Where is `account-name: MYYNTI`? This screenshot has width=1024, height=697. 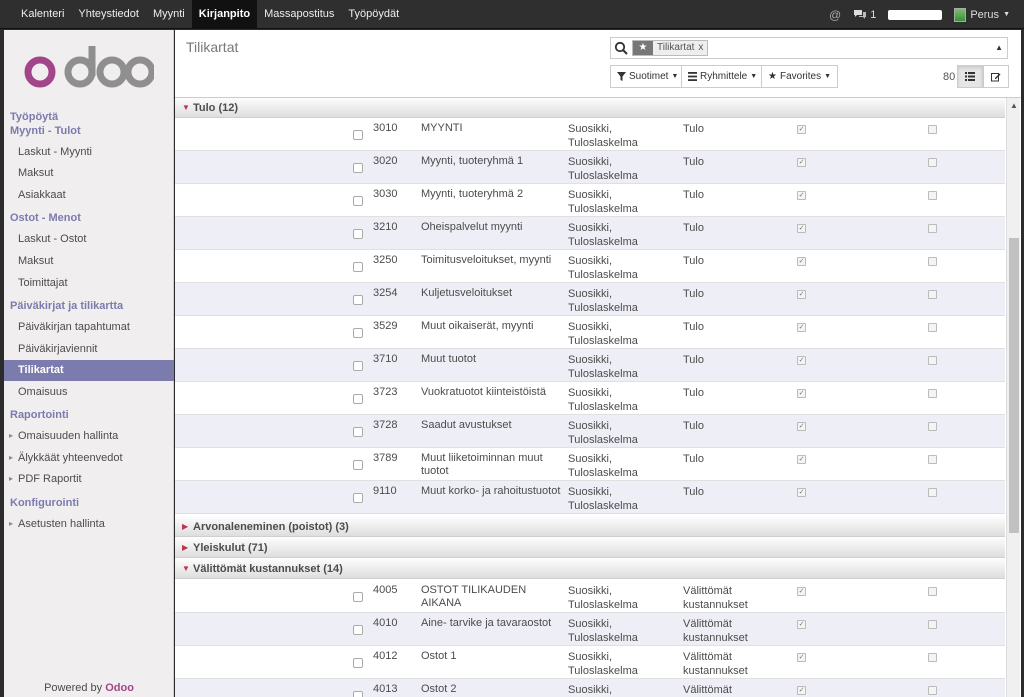
account-name: MYYNTI is located at coordinates (442, 128).